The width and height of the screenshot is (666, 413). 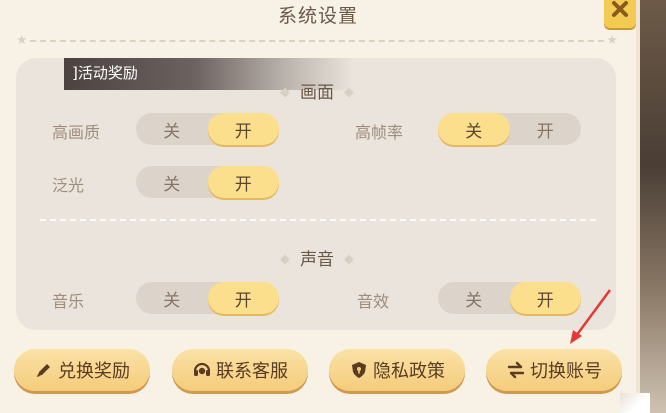 What do you see at coordinates (591, 316) in the screenshot?
I see `annotation-arrow-icon` at bounding box center [591, 316].